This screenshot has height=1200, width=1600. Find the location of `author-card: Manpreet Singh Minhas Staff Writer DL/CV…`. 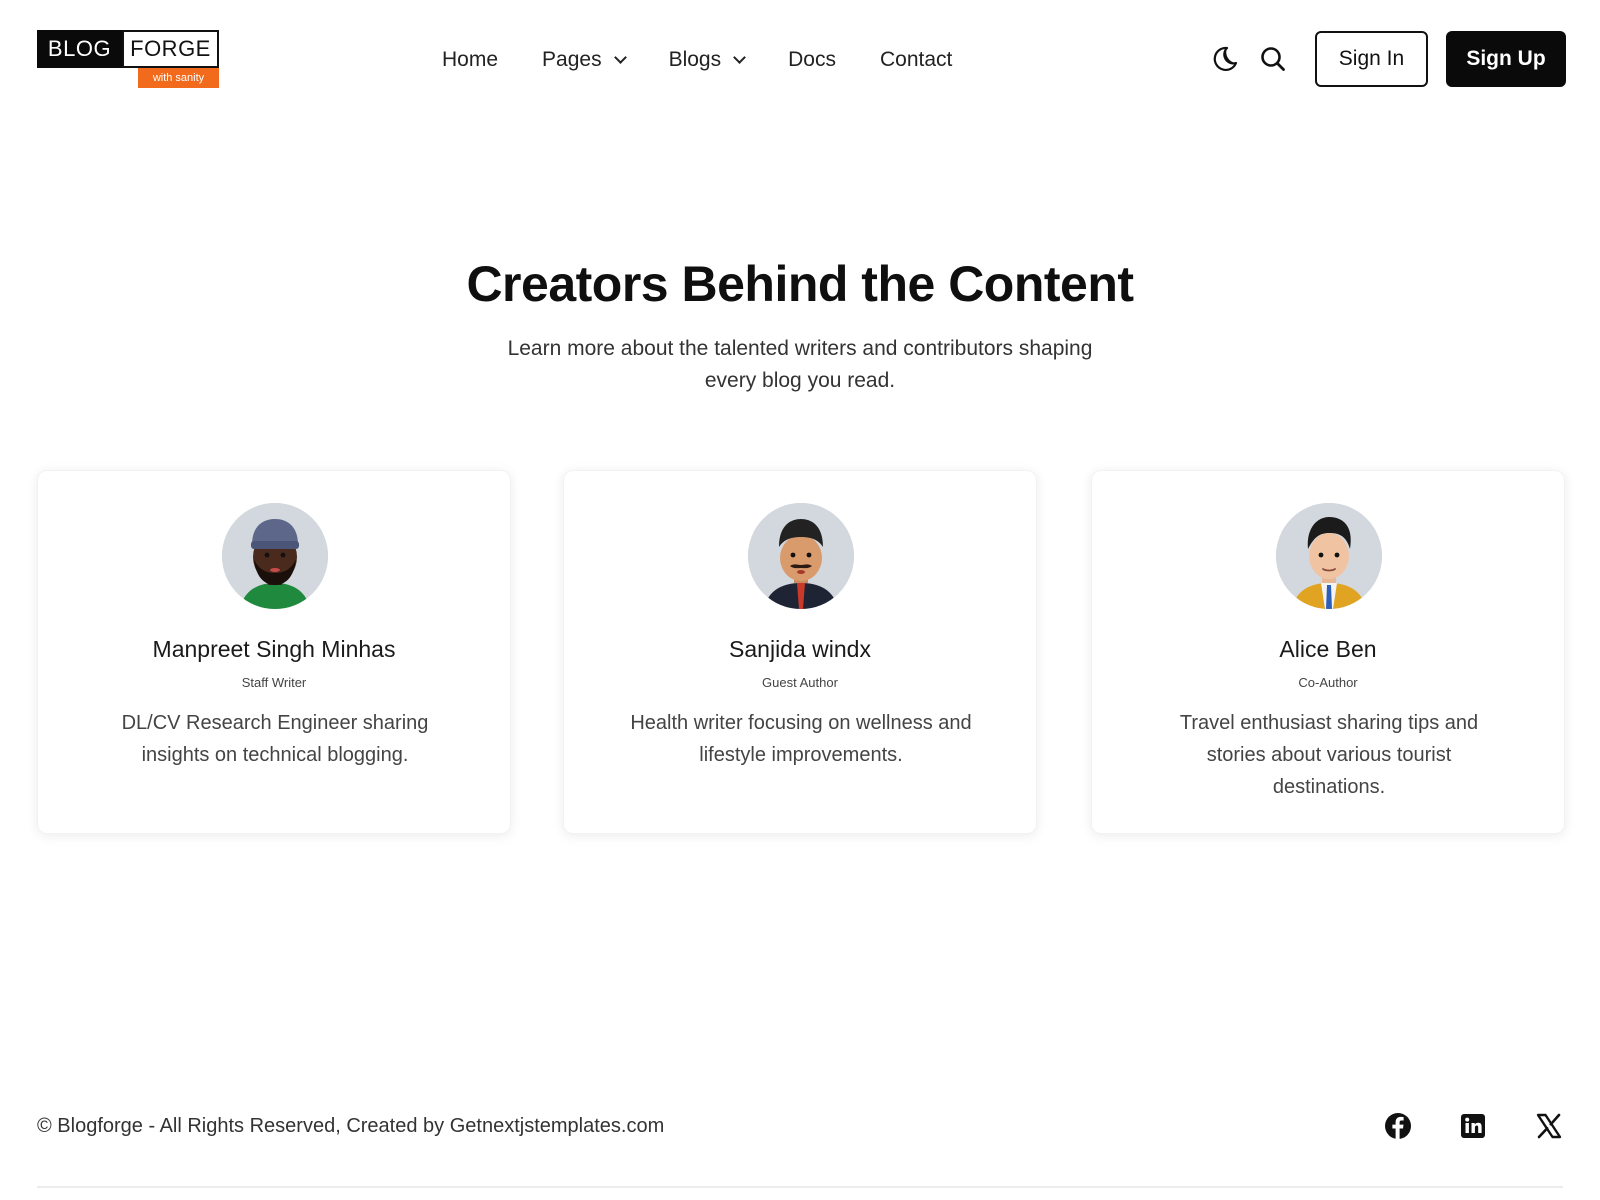

author-card: Manpreet Singh Minhas Staff Writer DL/CV… is located at coordinates (274, 652).